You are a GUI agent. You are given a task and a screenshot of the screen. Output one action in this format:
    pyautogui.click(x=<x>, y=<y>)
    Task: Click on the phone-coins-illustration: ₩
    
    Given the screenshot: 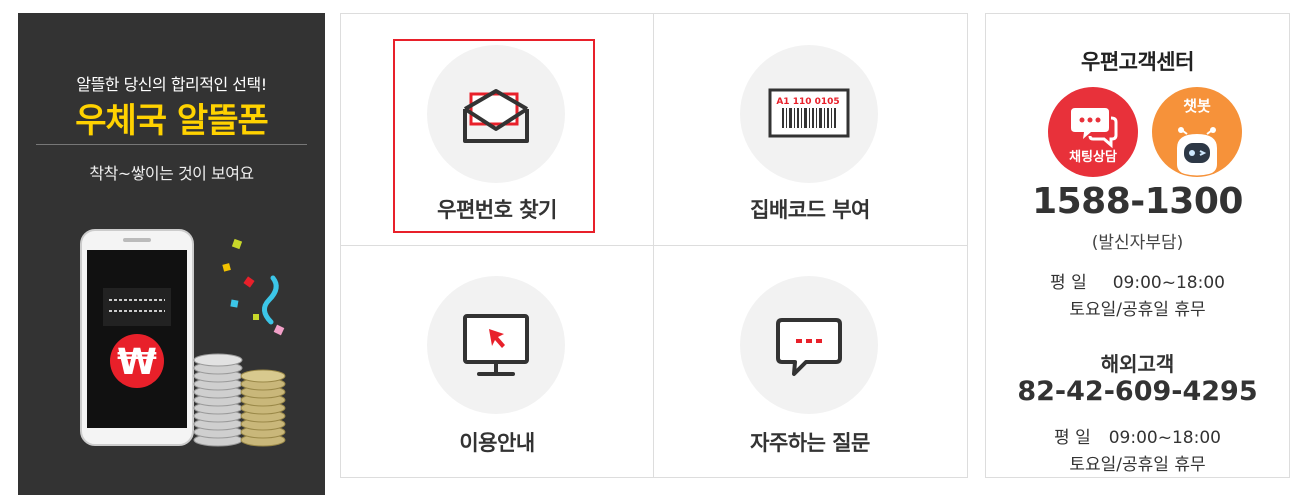 What is the action you would take?
    pyautogui.click(x=183, y=338)
    